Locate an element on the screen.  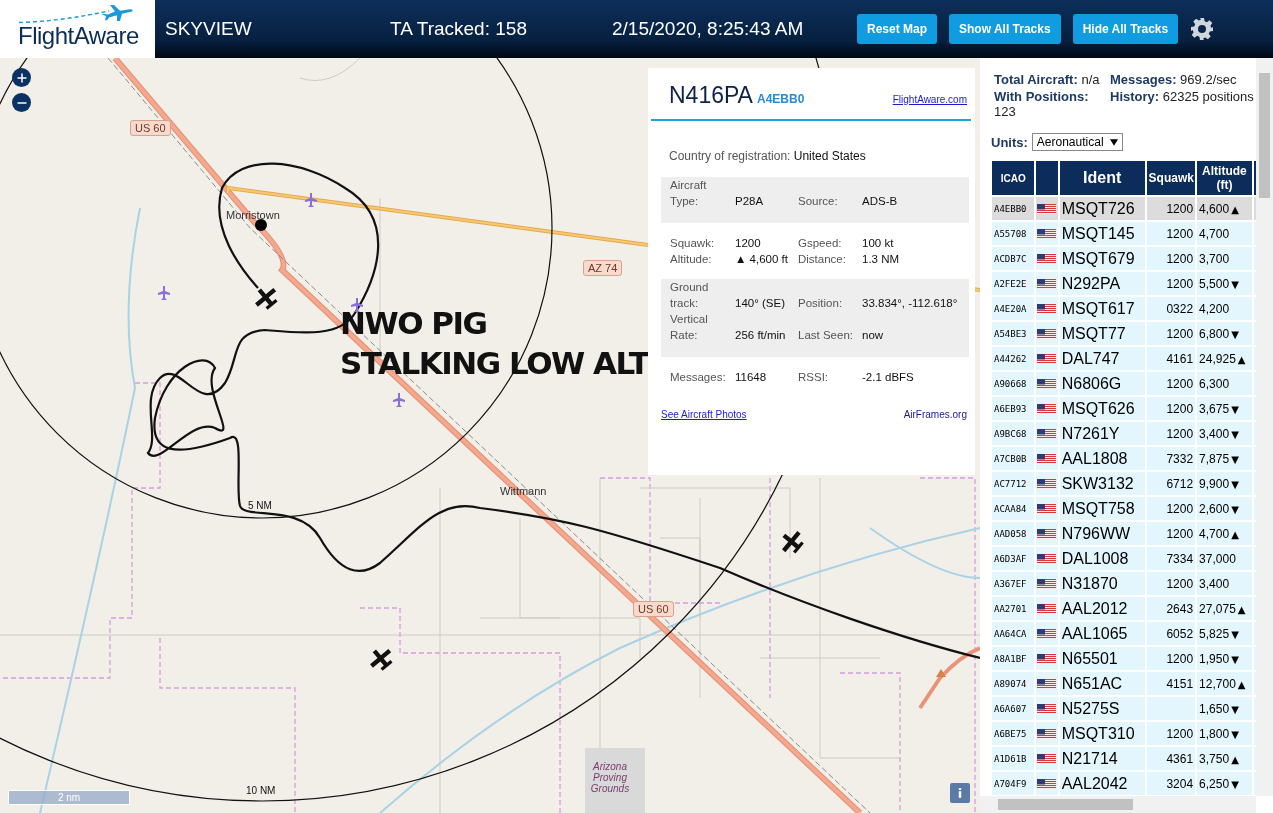
table-cell: 3,750 is located at coordinates (1214, 758).